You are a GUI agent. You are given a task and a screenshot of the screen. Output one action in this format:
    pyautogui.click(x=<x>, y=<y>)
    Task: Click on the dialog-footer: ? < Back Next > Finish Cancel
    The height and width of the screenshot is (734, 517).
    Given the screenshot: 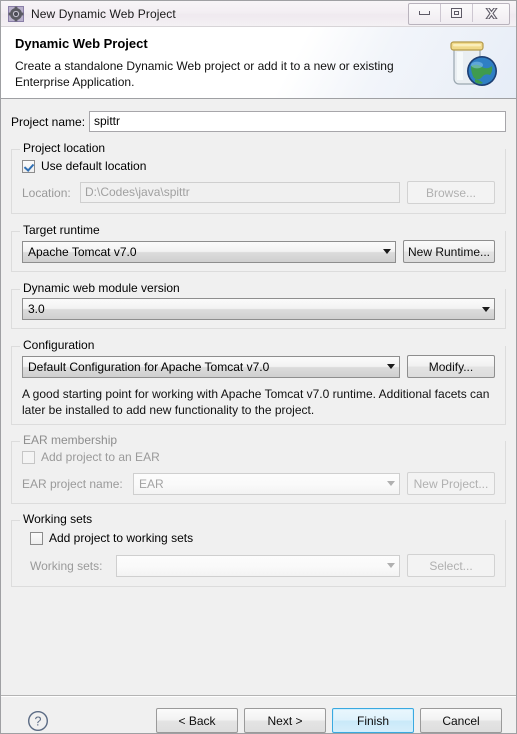 What is the action you would take?
    pyautogui.click(x=258, y=714)
    